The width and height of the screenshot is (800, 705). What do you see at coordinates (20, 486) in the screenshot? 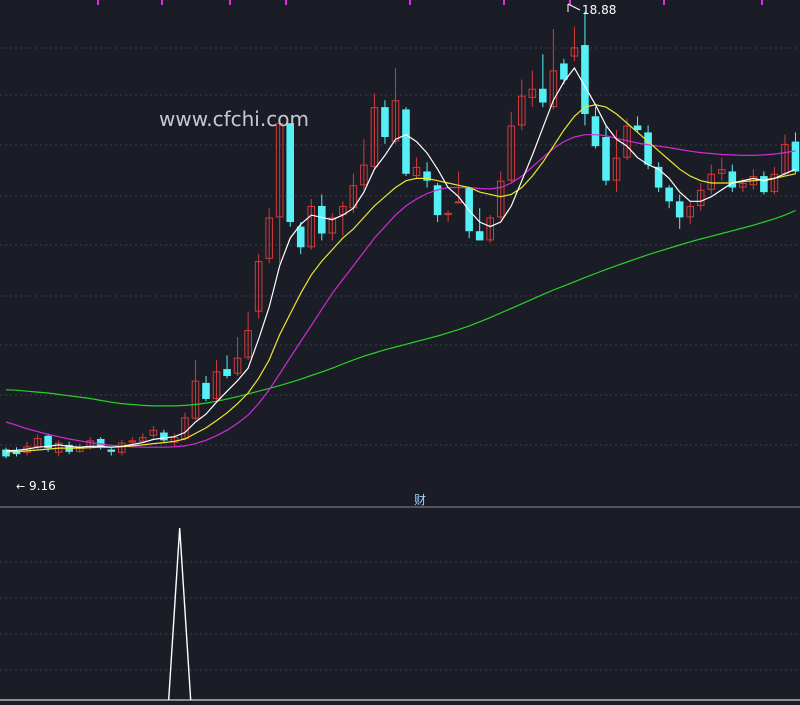
I see `low-arrow-icon: ←` at bounding box center [20, 486].